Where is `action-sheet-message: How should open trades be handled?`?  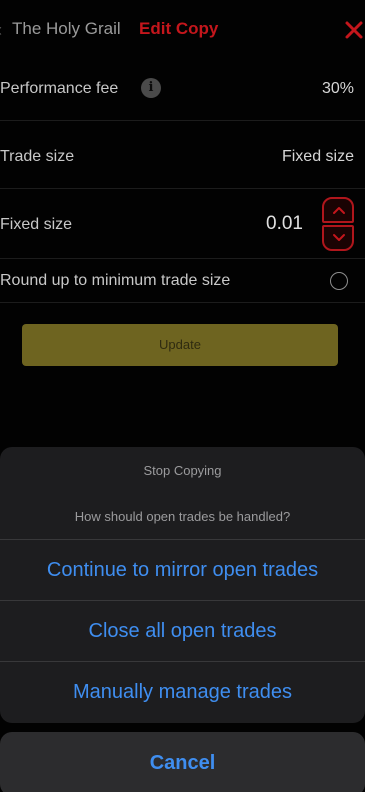
action-sheet-message: How should open trades be handled? is located at coordinates (182, 516).